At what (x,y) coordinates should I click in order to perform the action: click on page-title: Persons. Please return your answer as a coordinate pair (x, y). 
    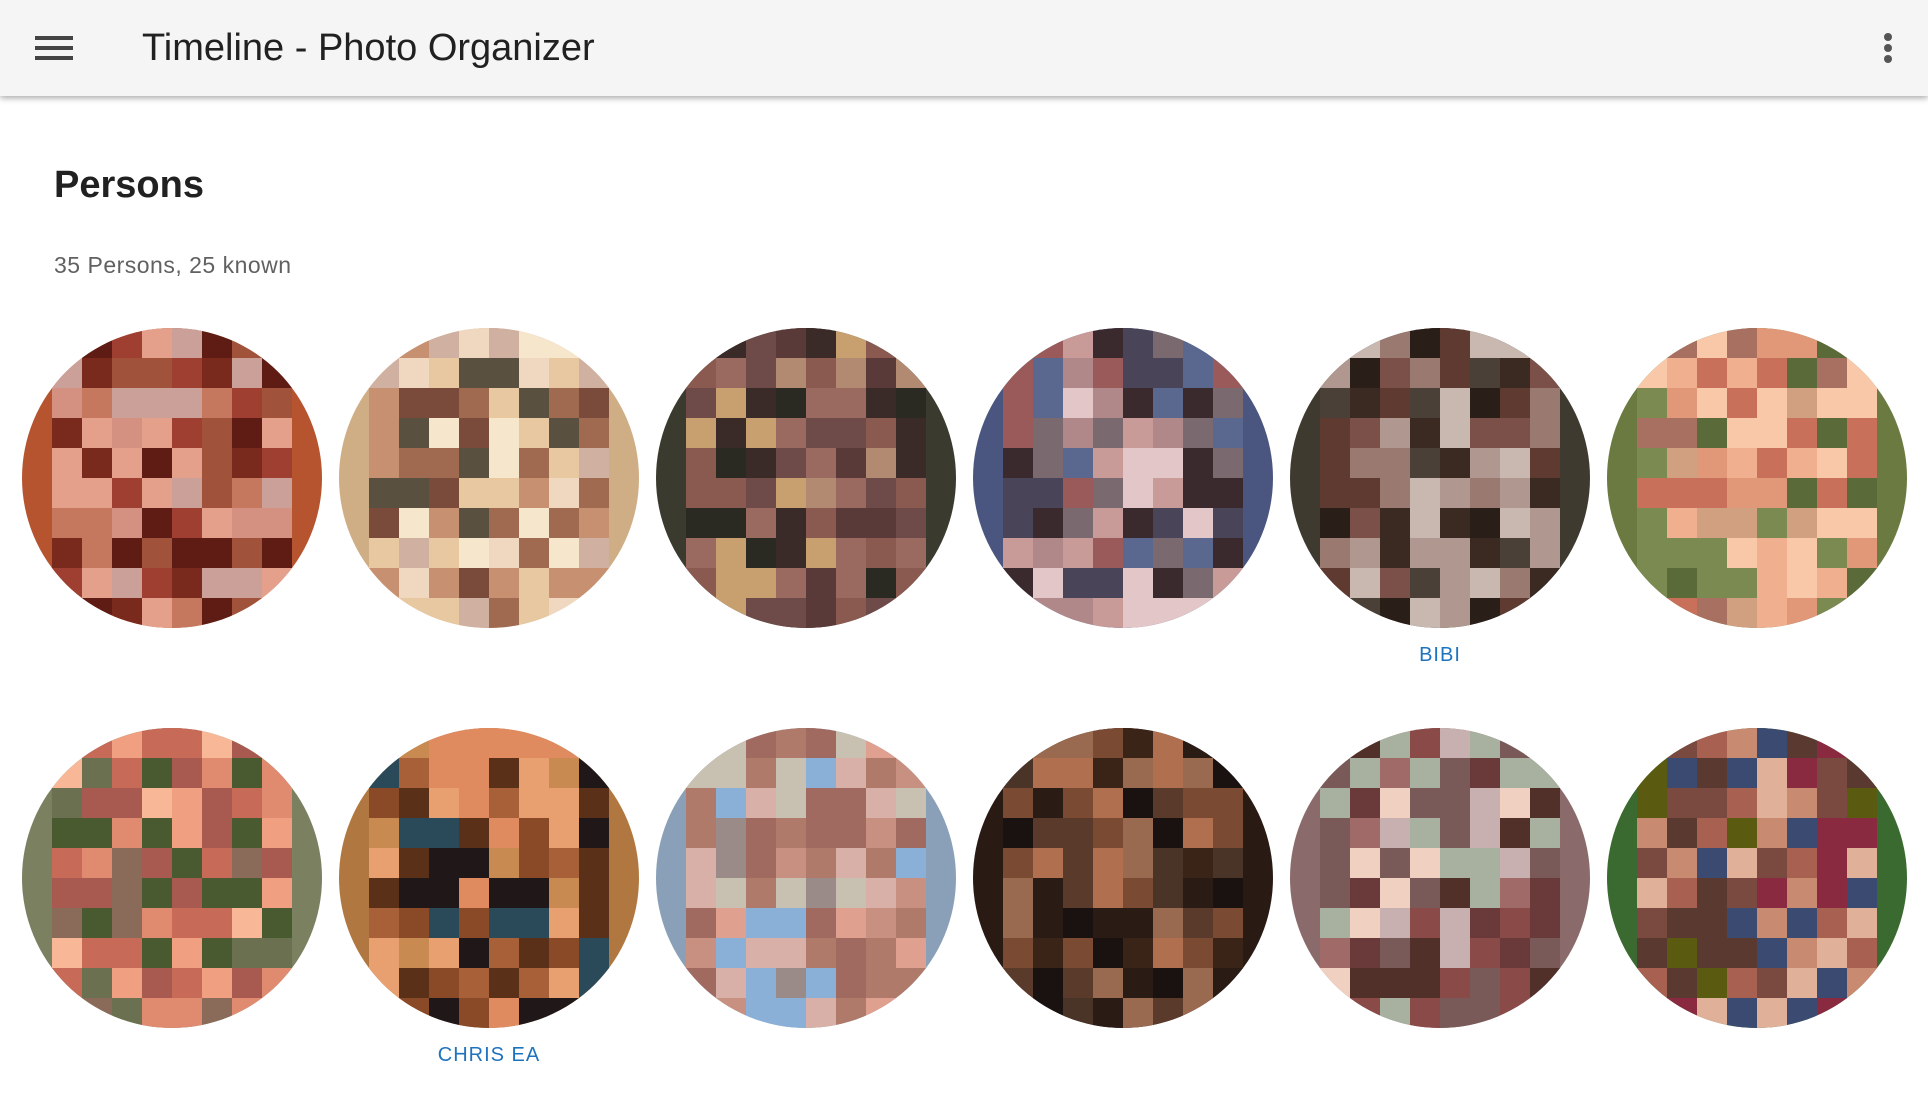
    Looking at the image, I should click on (129, 185).